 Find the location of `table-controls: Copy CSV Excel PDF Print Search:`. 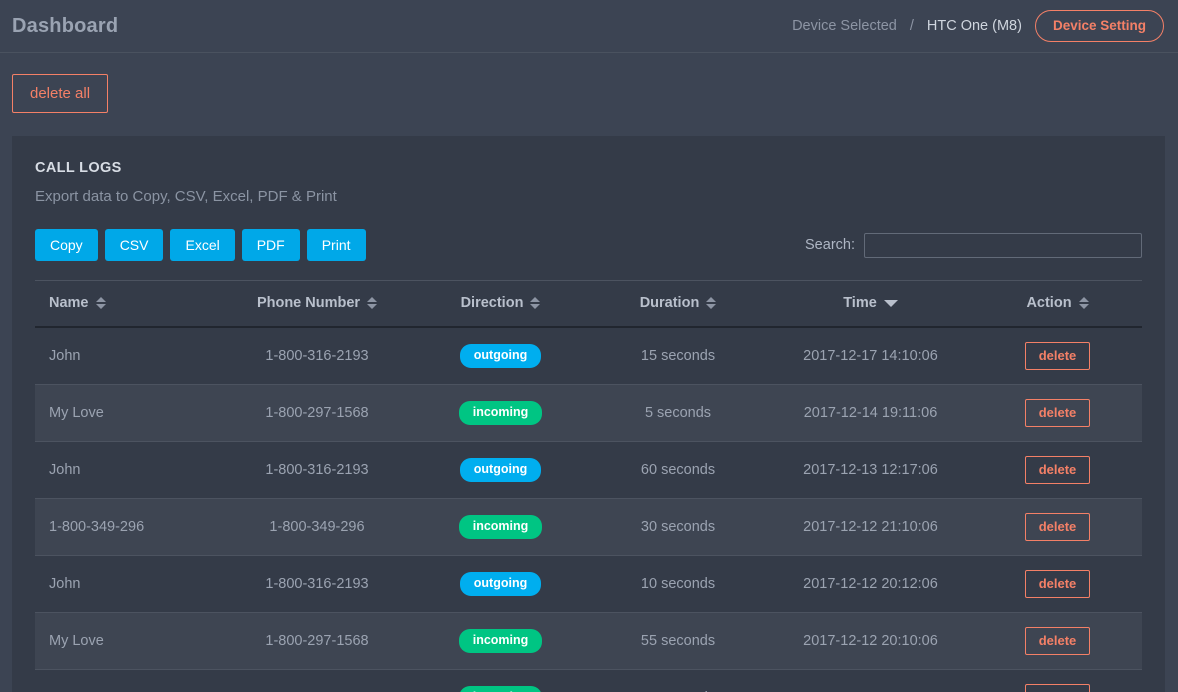

table-controls: Copy CSV Excel PDF Print Search: is located at coordinates (589, 245).